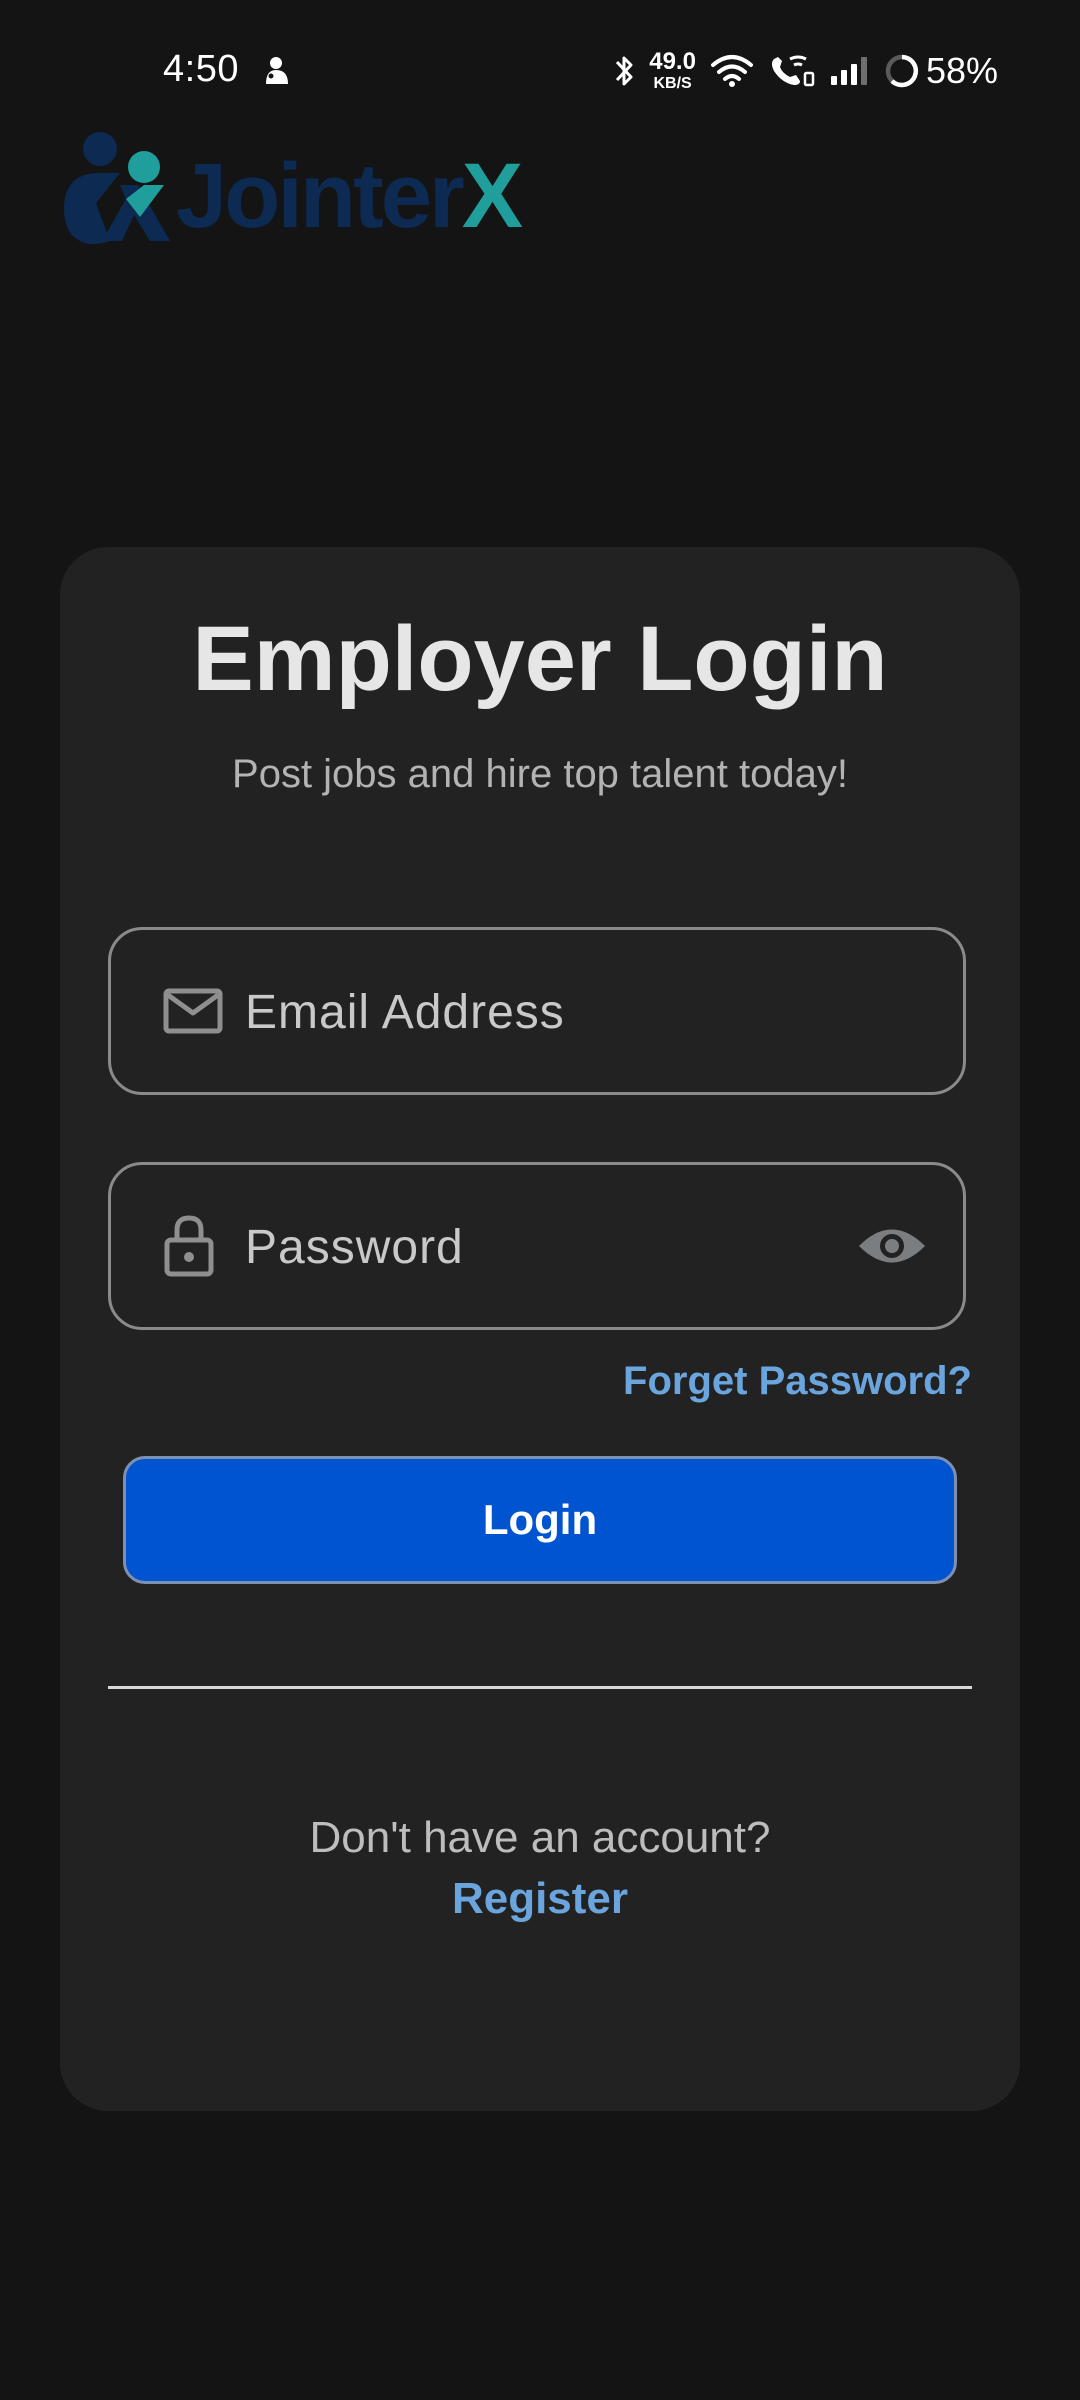 The width and height of the screenshot is (1080, 2400). I want to click on logo-text-x: X, so click(492, 195).